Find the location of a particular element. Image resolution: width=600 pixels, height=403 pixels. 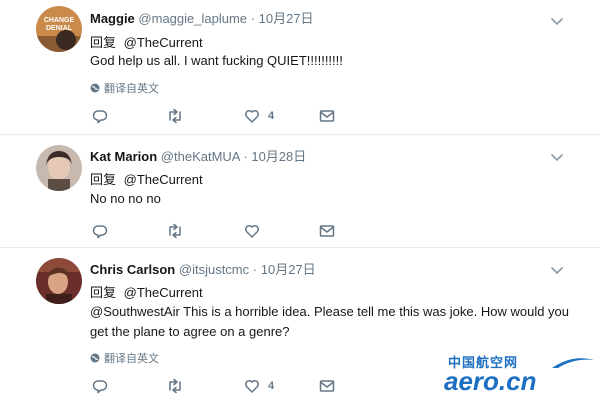

tweet-header: Maggie @maggie_laplume · 10月27日 is located at coordinates (202, 17).